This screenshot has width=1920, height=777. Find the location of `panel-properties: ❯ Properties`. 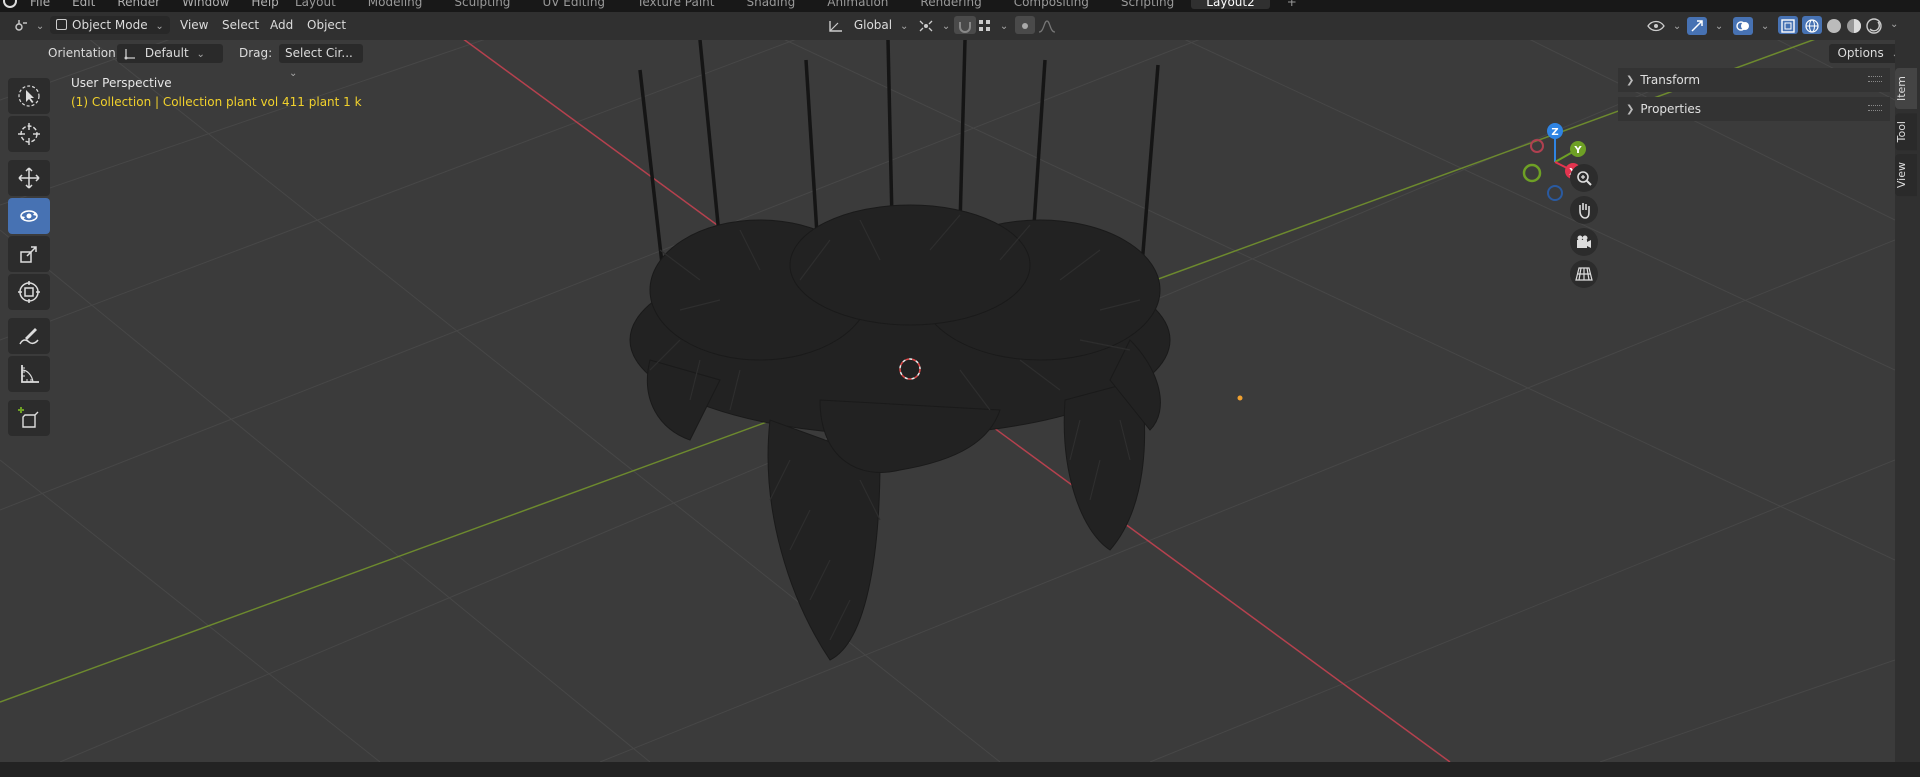

panel-properties: ❯ Properties is located at coordinates (1754, 109).